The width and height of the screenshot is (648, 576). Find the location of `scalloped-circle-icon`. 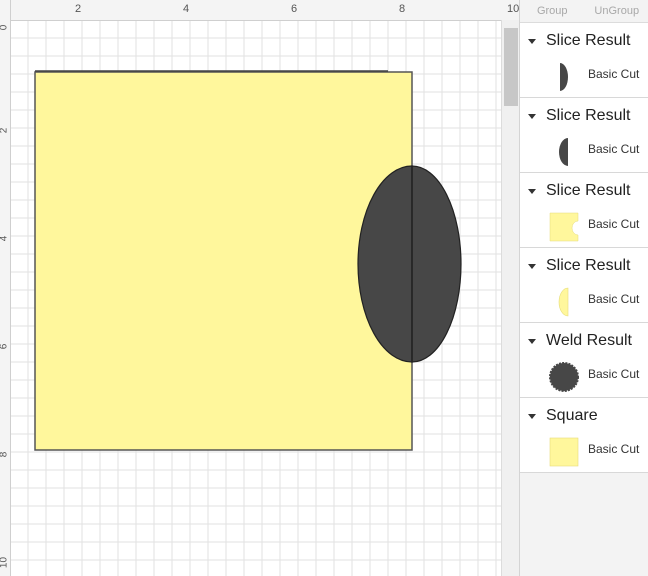

scalloped-circle-icon is located at coordinates (564, 377).